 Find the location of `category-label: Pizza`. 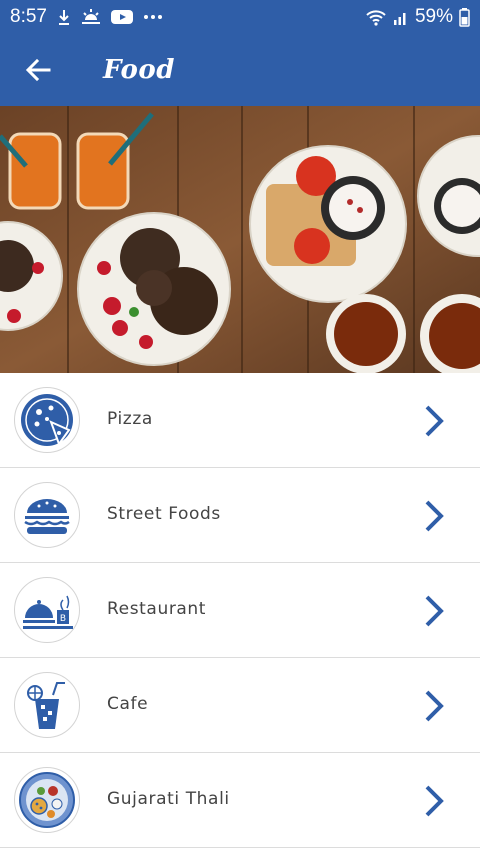

category-label: Pizza is located at coordinates (130, 419).